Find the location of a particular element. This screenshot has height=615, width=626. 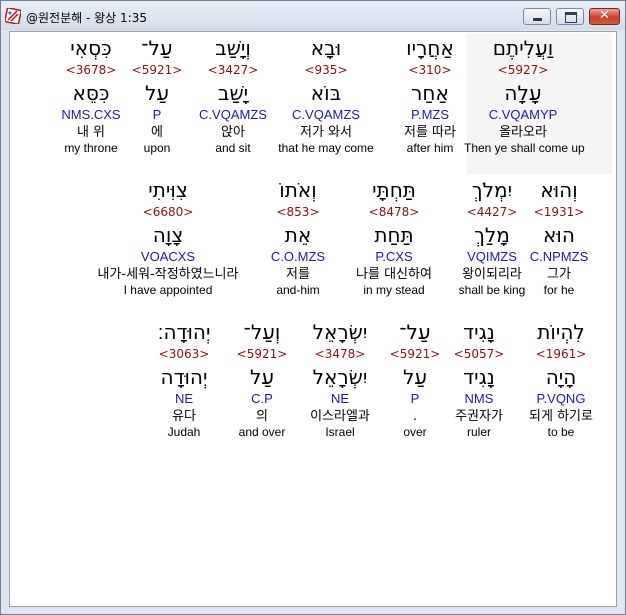

word-cell: אַחֲרָיו <310> אַחַר P.MZS 저를 따라 after him is located at coordinates (430, 96).